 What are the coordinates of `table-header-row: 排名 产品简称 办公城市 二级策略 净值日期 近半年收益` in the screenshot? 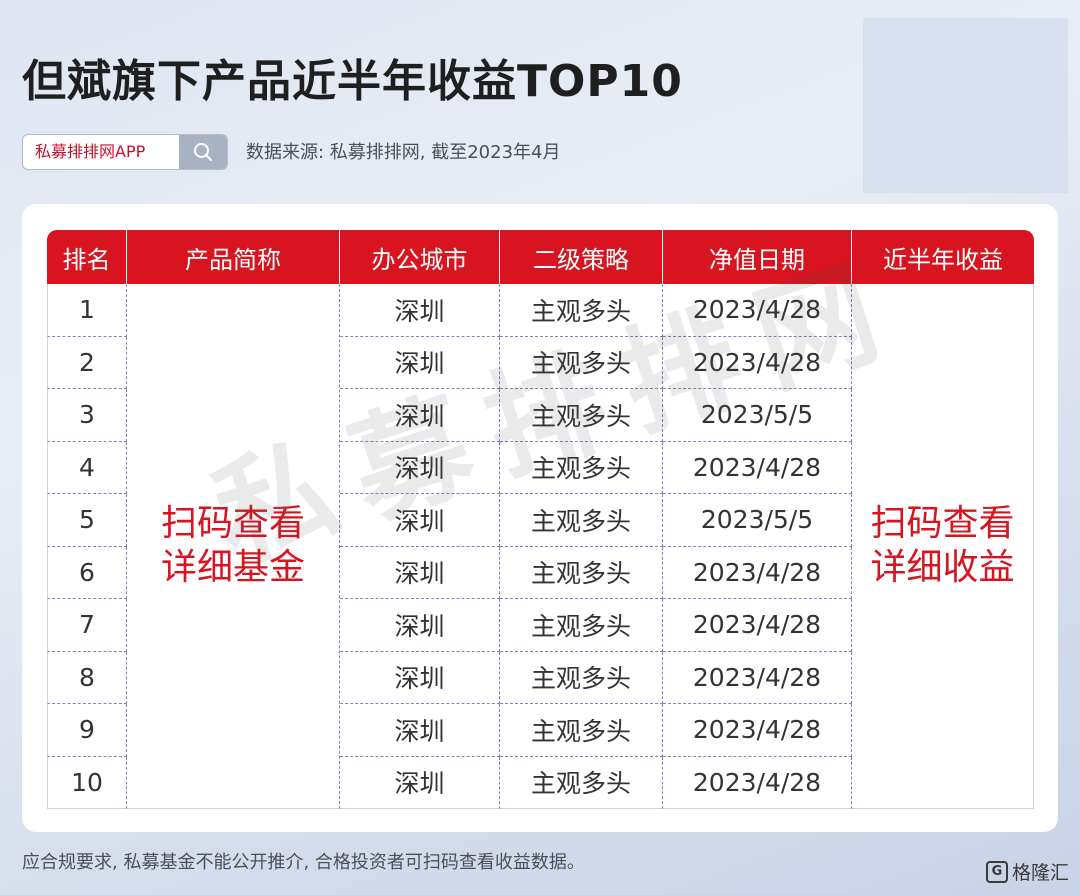 It's located at (540, 257).